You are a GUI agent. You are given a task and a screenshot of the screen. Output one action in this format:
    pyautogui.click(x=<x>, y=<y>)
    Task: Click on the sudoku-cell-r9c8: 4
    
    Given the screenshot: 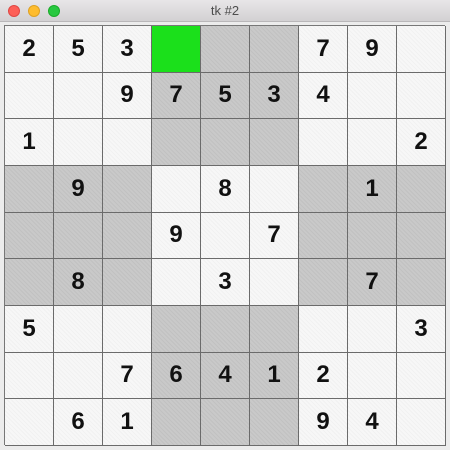 What is the action you would take?
    pyautogui.click(x=372, y=422)
    